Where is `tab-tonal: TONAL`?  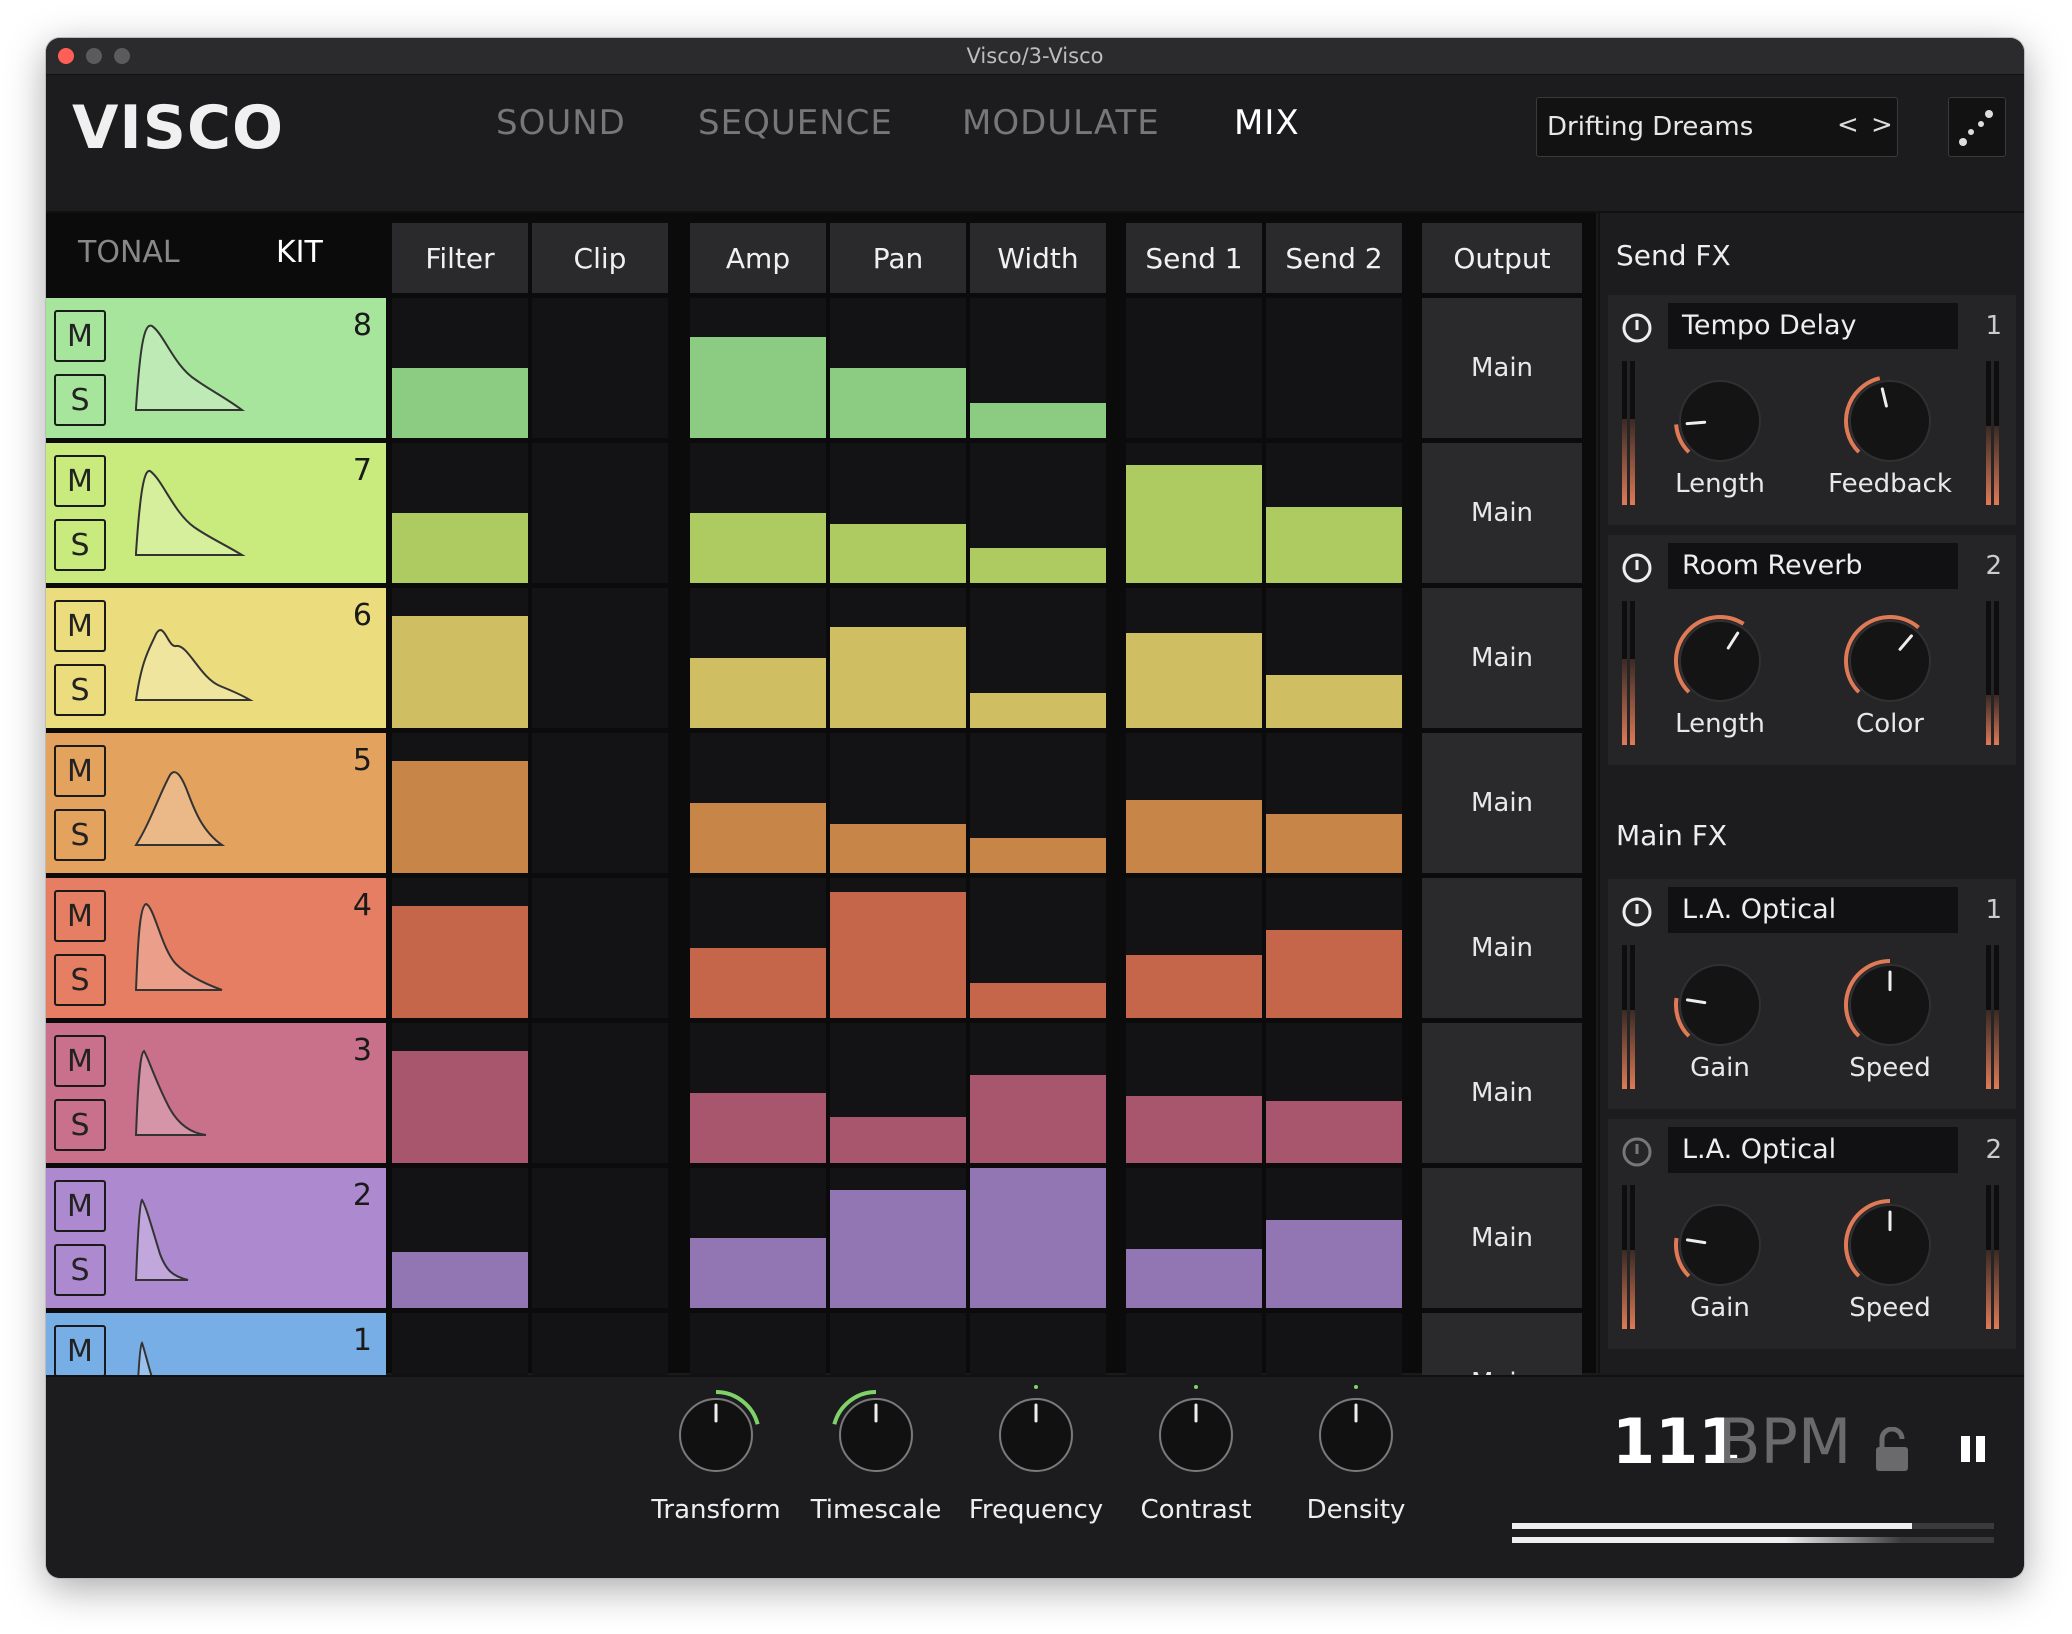 tab-tonal: TONAL is located at coordinates (129, 252).